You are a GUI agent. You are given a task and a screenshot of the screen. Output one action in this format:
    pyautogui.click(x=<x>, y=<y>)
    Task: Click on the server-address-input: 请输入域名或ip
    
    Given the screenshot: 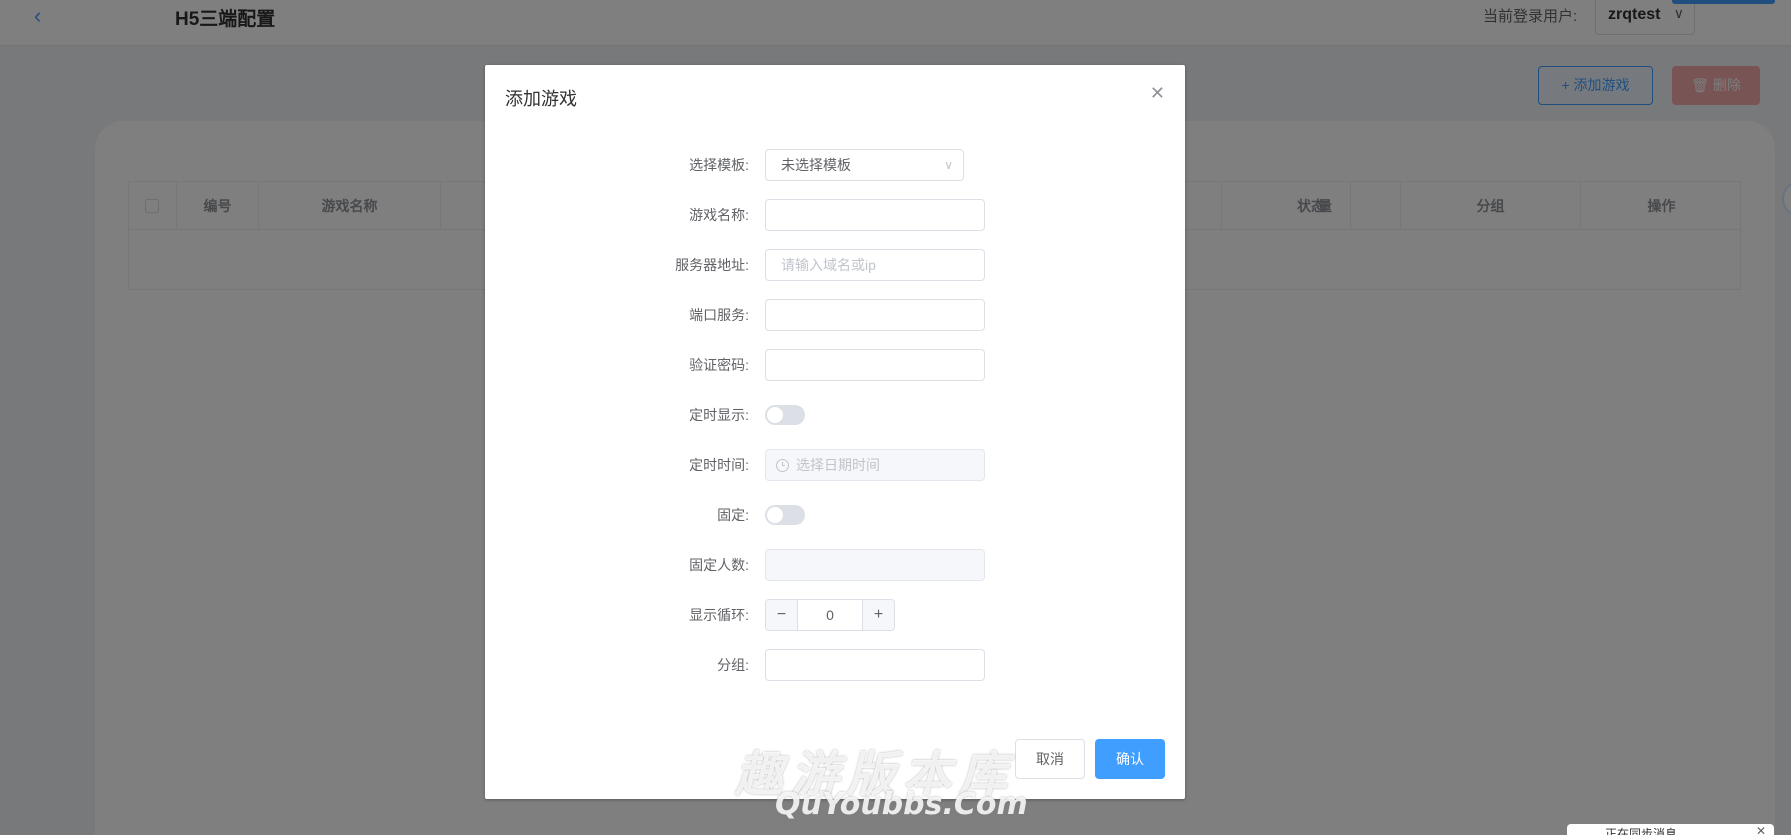 What is the action you would take?
    pyautogui.click(x=875, y=265)
    